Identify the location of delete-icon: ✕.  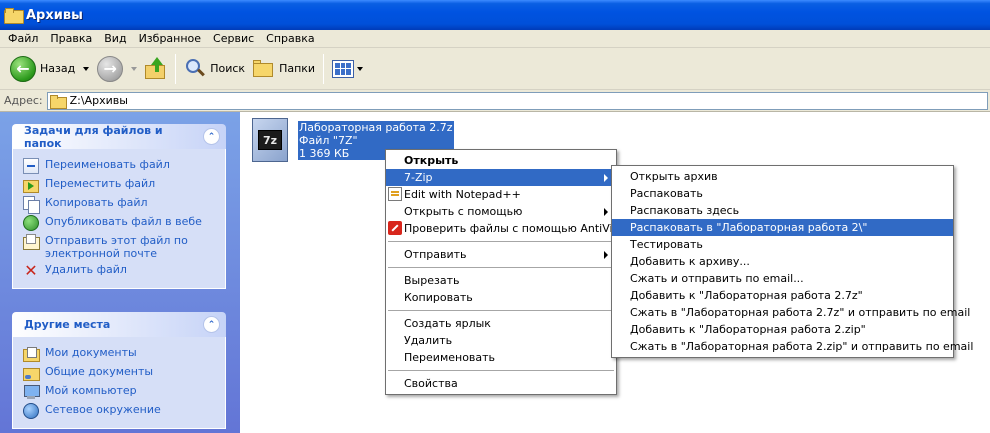
(31, 270).